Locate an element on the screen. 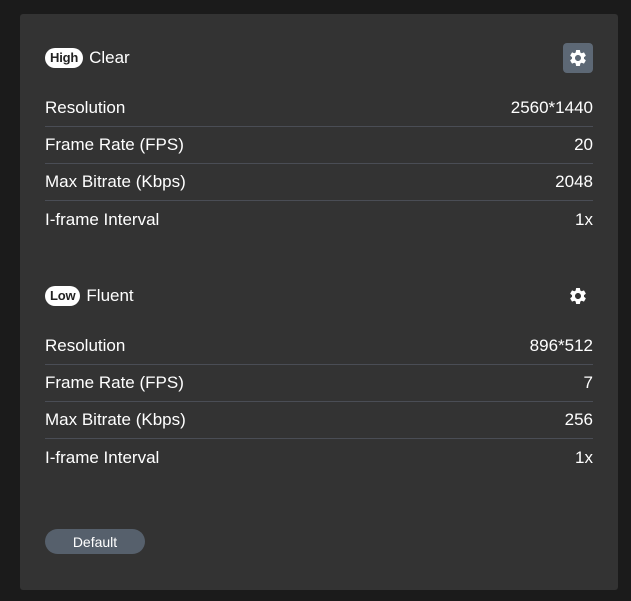 This screenshot has width=631, height=601. row-value: 2048 is located at coordinates (574, 181).